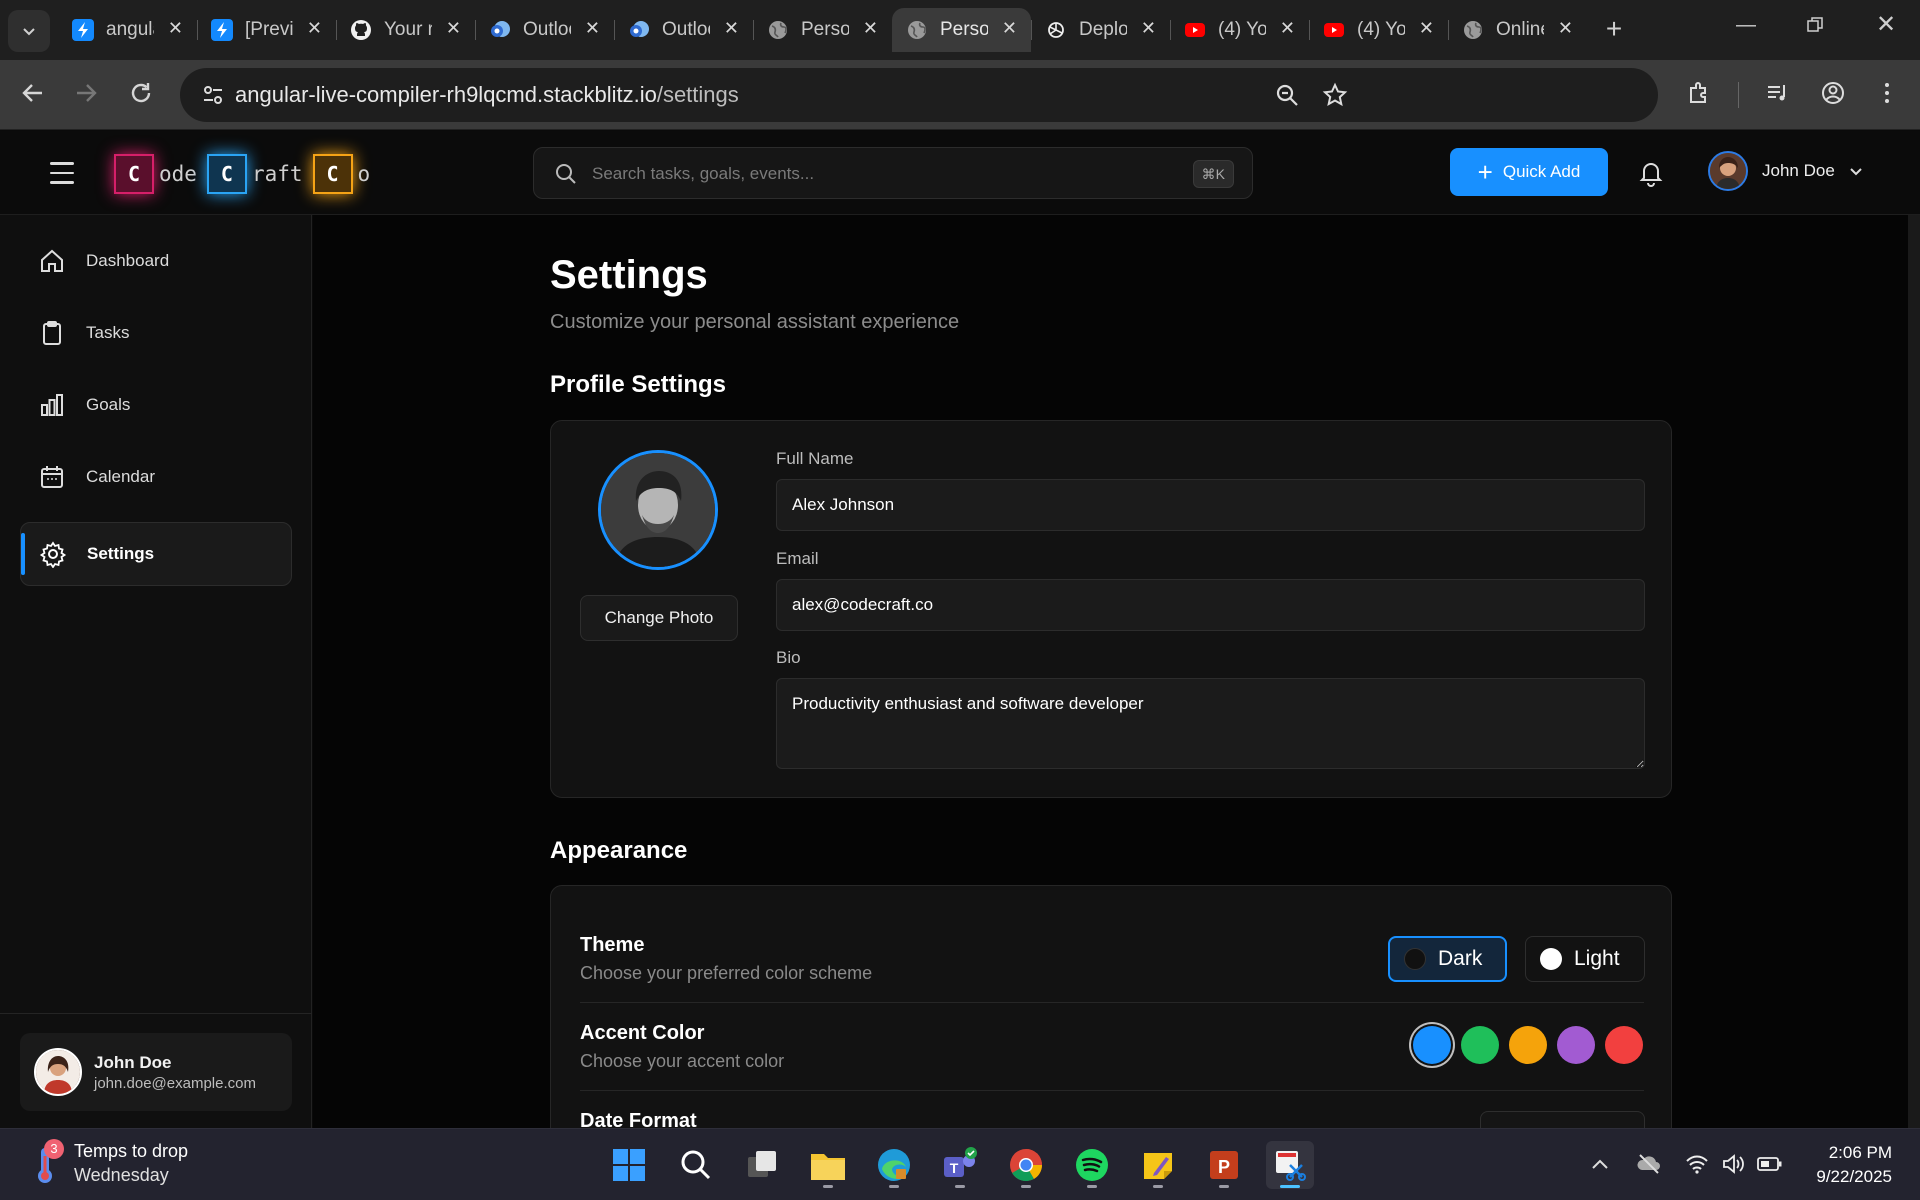  Describe the element at coordinates (696, 1165) in the screenshot. I see `taskbar-search-button` at that location.